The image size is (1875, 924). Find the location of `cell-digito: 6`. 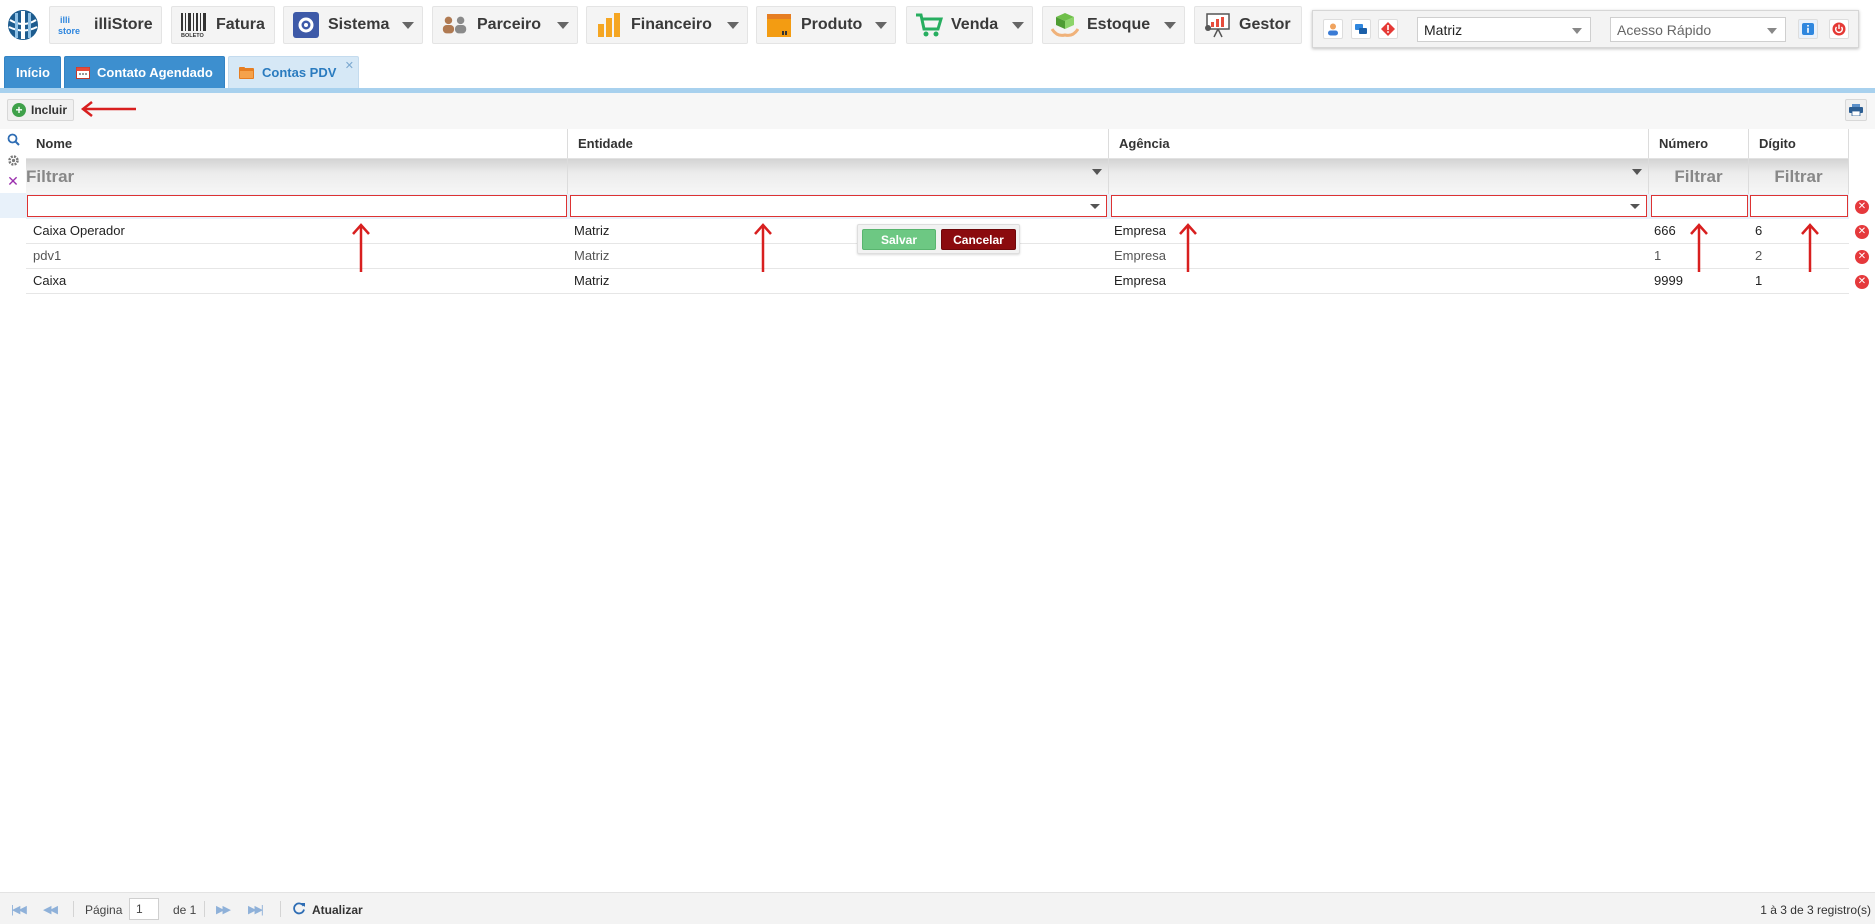

cell-digito: 6 is located at coordinates (1759, 230).